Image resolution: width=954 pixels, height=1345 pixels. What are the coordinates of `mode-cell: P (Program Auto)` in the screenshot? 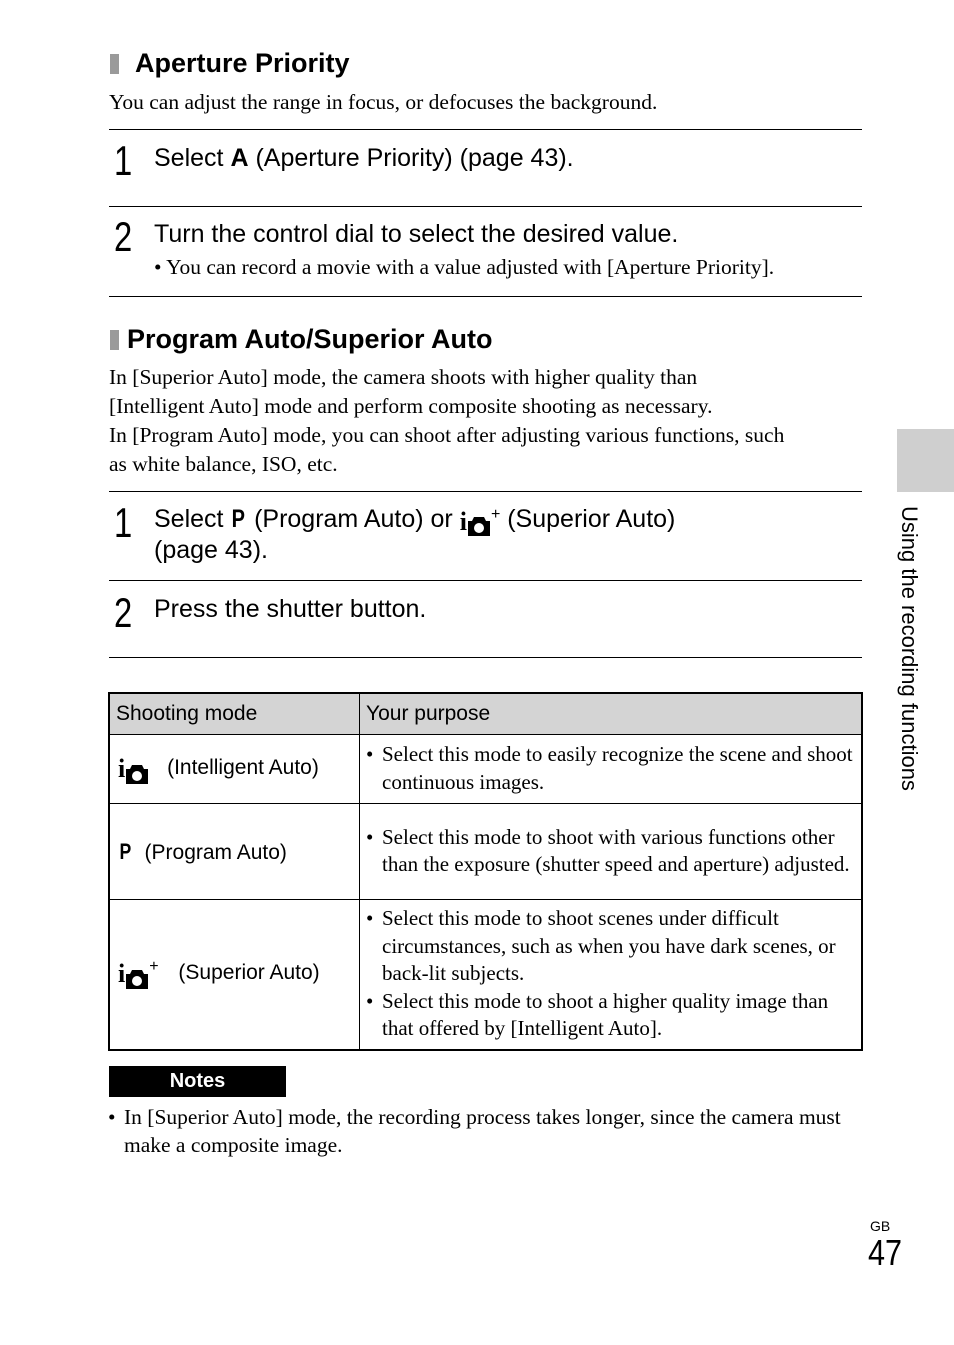 It's located at (234, 851).